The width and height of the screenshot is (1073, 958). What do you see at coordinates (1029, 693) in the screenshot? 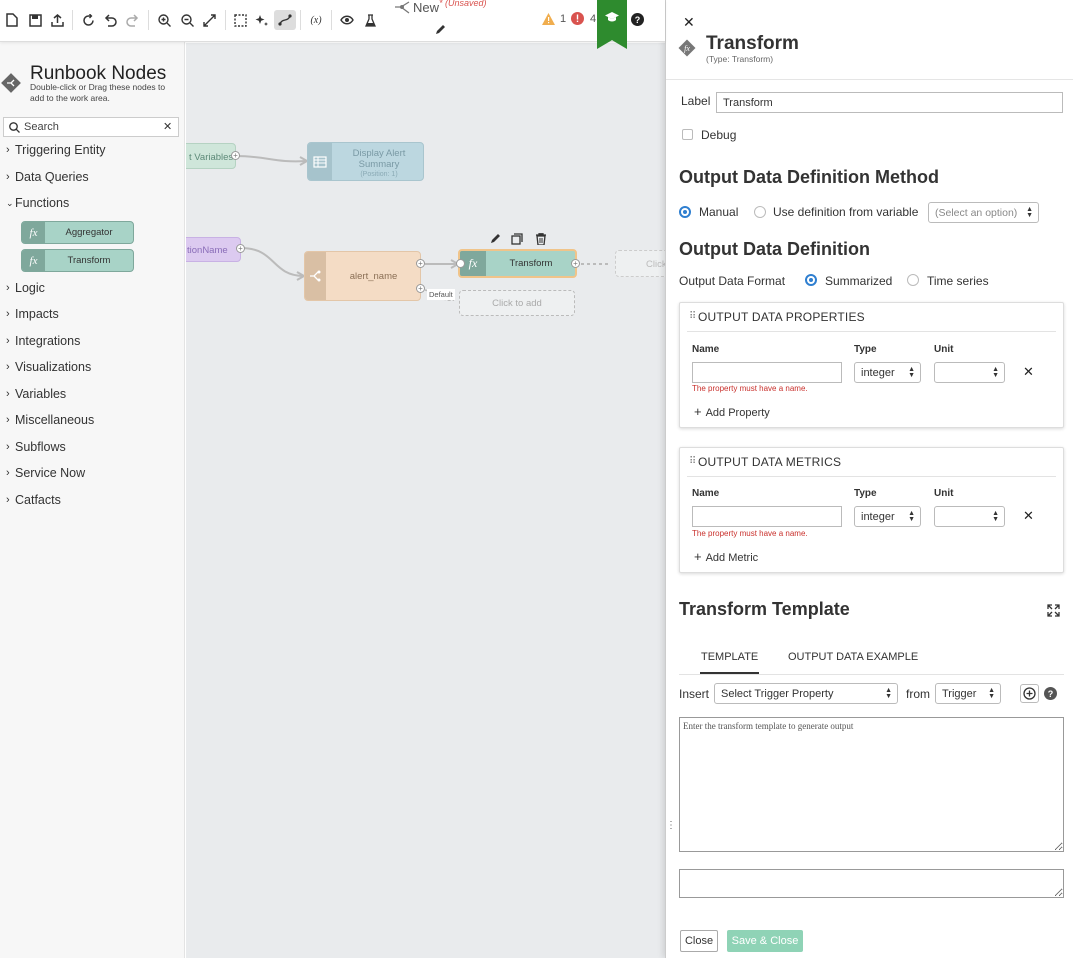
I see `insert-button` at bounding box center [1029, 693].